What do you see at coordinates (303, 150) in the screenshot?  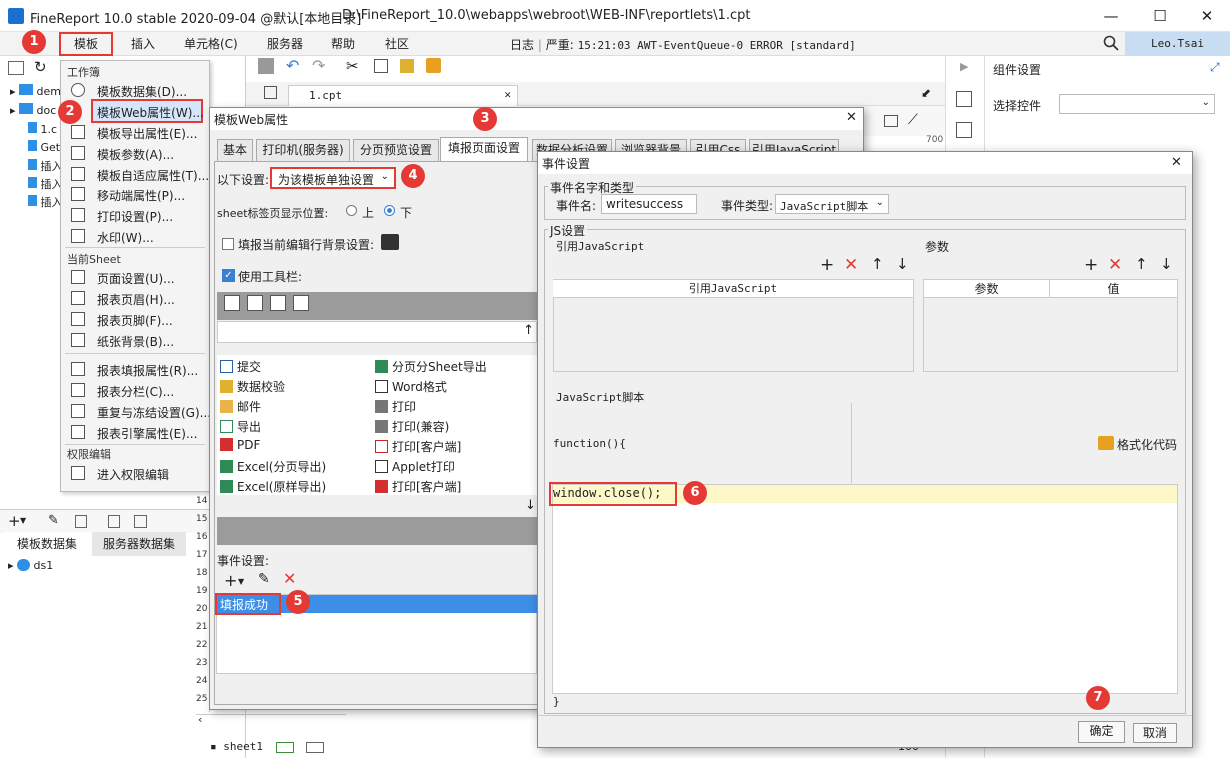 I see `tab-printer: 打印机(服务器)` at bounding box center [303, 150].